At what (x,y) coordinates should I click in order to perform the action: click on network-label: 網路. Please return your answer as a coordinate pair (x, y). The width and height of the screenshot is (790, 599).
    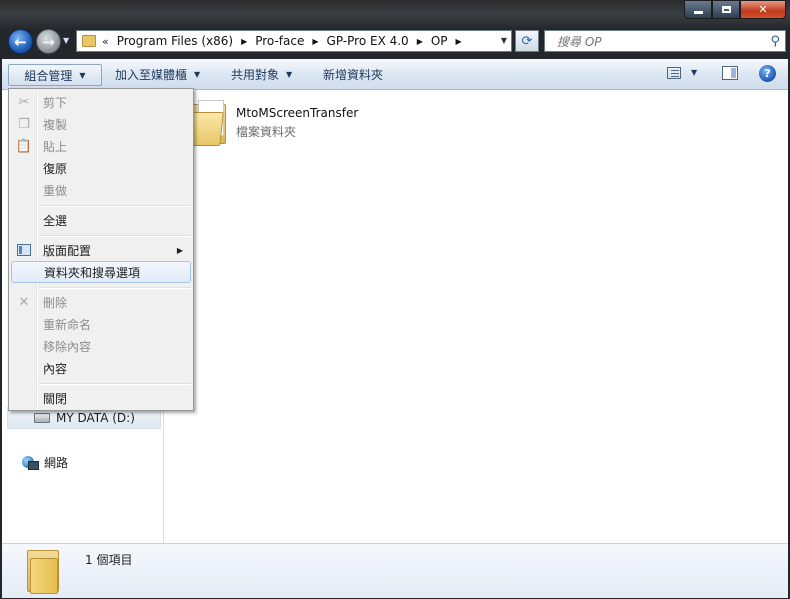
    Looking at the image, I should click on (56, 463).